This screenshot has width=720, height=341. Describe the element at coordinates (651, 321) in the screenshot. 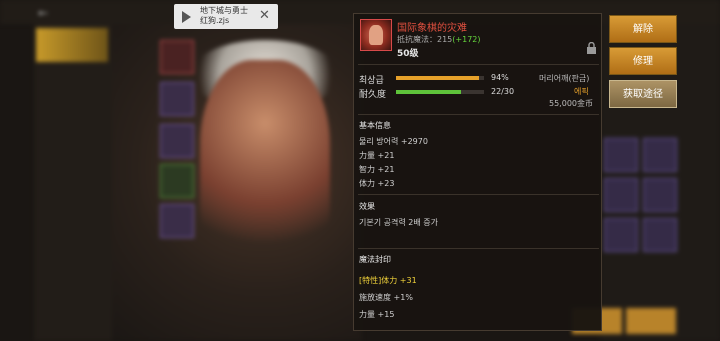

I see `bottom-button` at that location.